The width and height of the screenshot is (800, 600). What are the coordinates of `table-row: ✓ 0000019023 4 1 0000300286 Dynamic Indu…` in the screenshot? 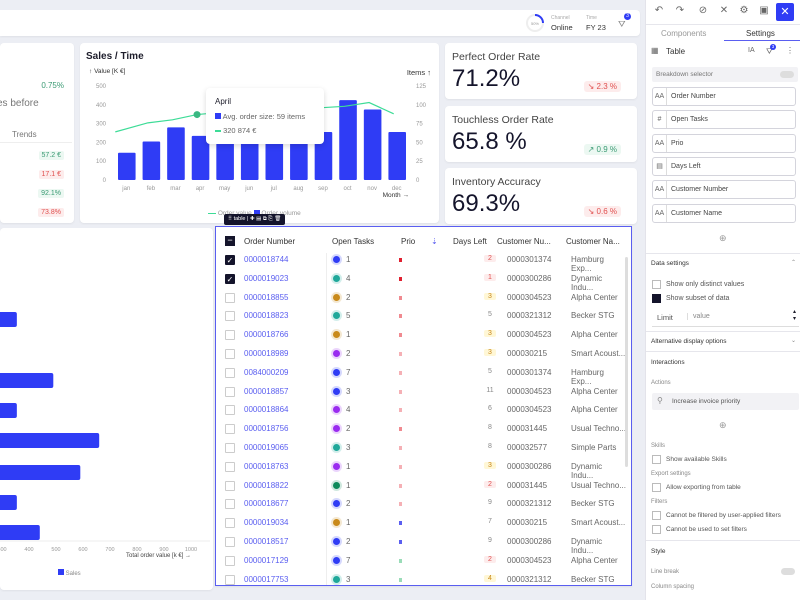 It's located at (421, 281).